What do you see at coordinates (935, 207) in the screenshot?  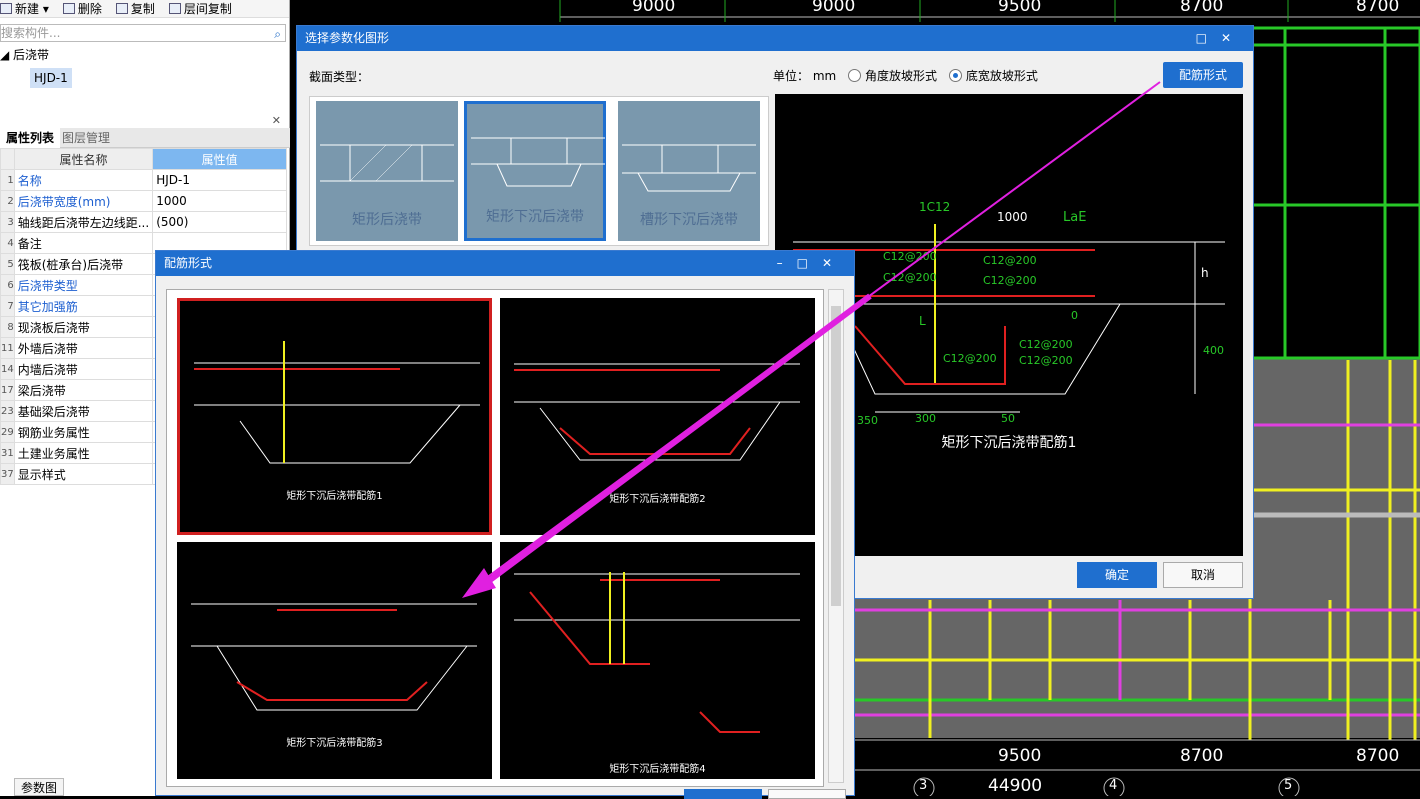 I see `preview-label: 1C12` at bounding box center [935, 207].